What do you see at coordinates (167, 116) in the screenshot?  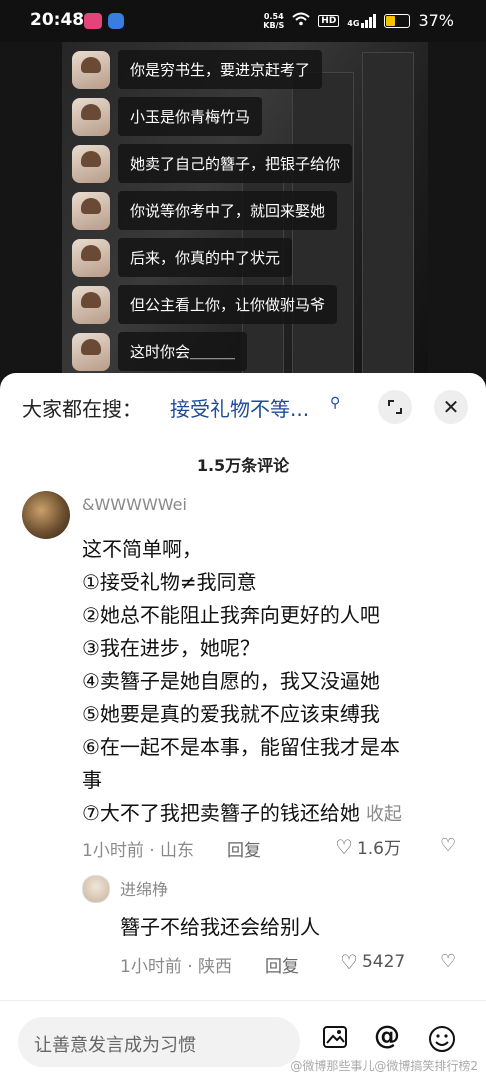 I see `chat-message: 小玉是你青梅竹马` at bounding box center [167, 116].